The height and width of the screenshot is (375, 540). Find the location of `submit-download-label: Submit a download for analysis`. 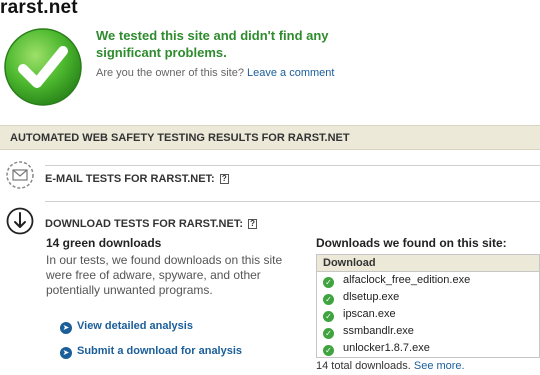

submit-download-label: Submit a download for analysis is located at coordinates (159, 351).